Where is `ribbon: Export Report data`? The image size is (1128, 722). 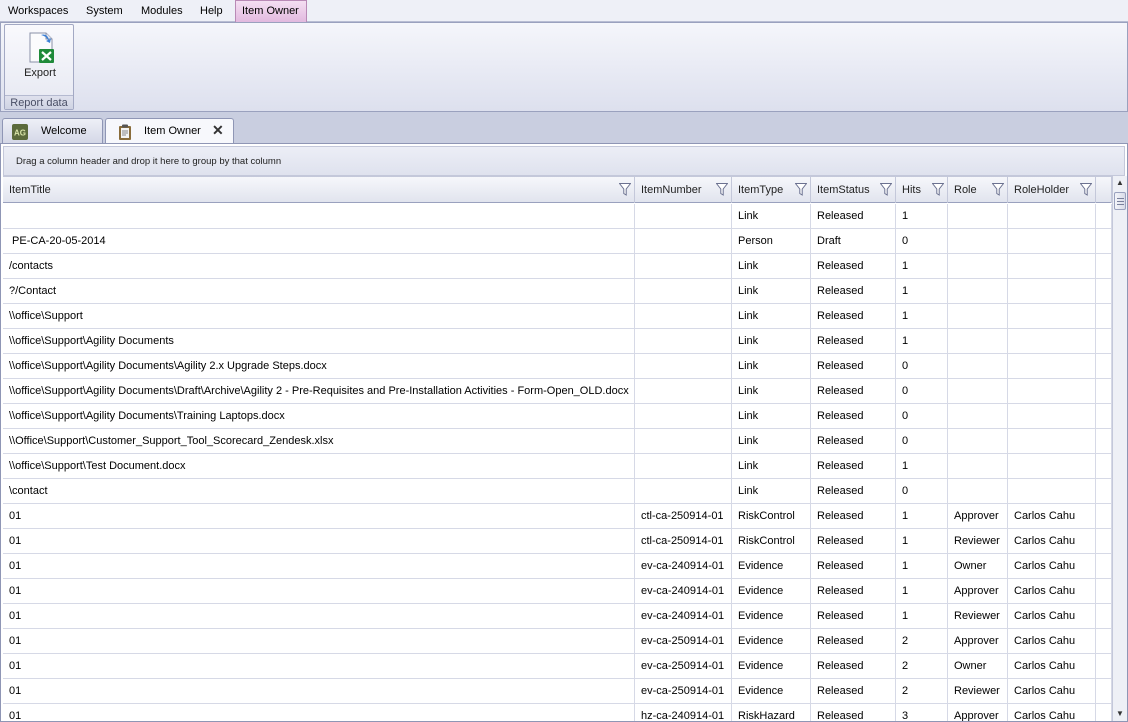 ribbon: Export Report data is located at coordinates (564, 67).